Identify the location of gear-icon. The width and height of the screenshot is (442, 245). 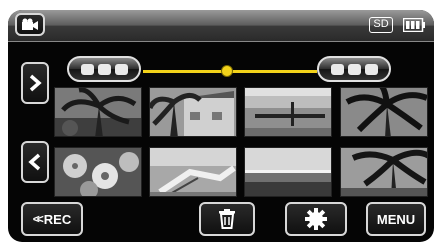
(316, 219).